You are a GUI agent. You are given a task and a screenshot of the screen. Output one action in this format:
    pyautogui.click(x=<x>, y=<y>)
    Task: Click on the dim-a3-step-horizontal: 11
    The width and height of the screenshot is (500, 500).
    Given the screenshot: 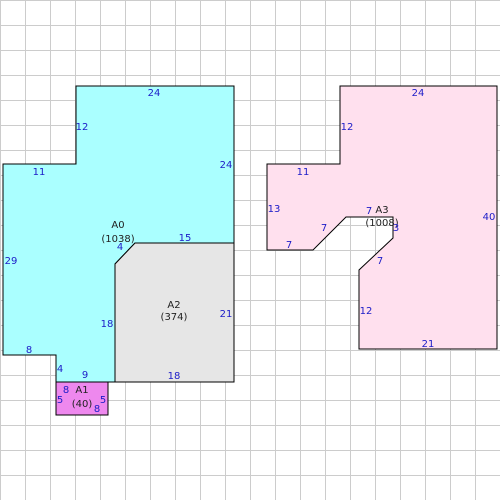 What is the action you would take?
    pyautogui.click(x=303, y=172)
    